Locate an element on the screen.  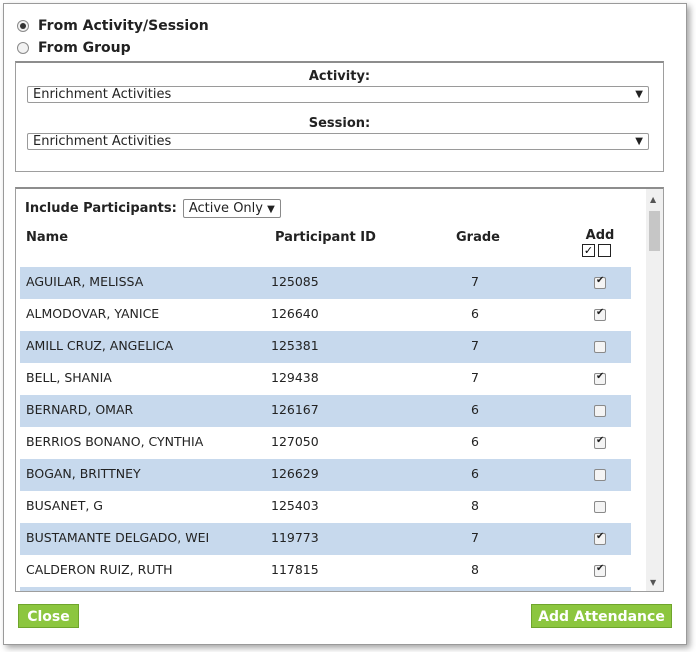
participant-id: 125381 is located at coordinates (295, 345).